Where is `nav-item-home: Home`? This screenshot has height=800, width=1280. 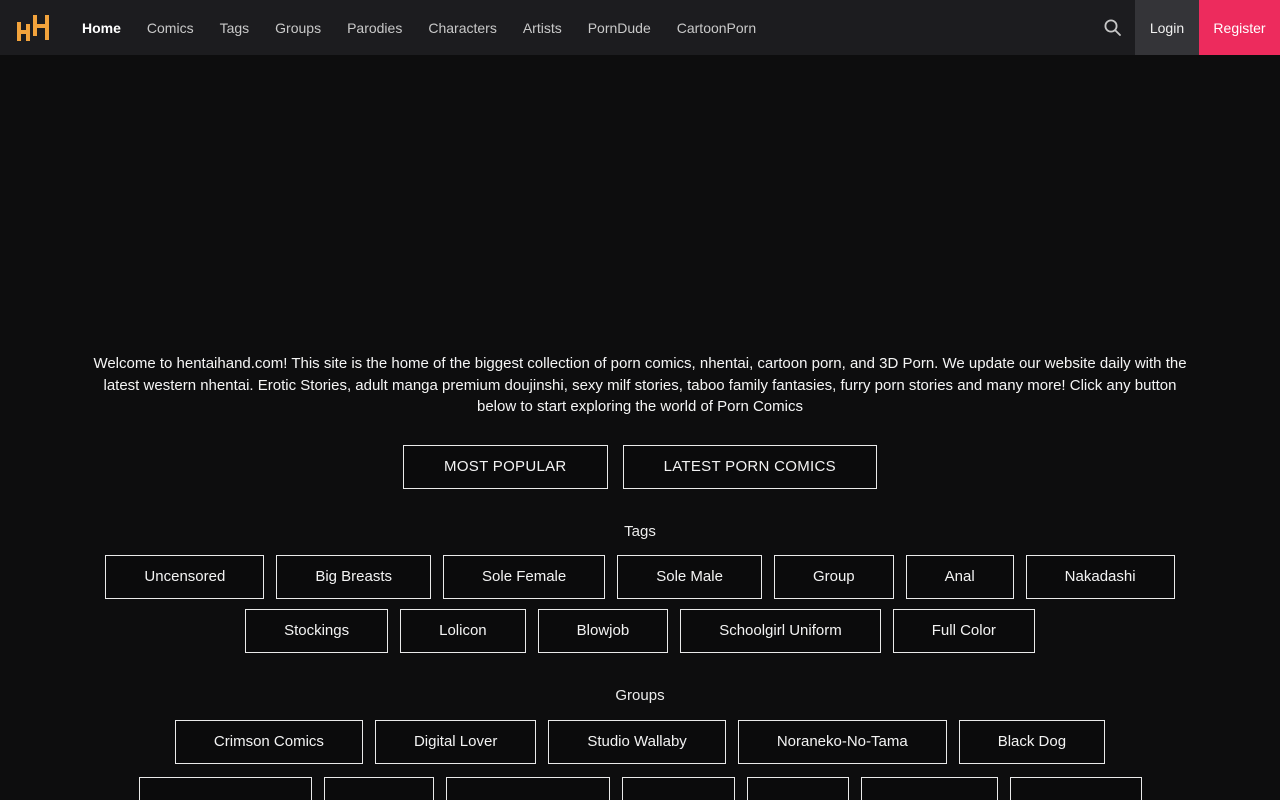 nav-item-home: Home is located at coordinates (101, 28).